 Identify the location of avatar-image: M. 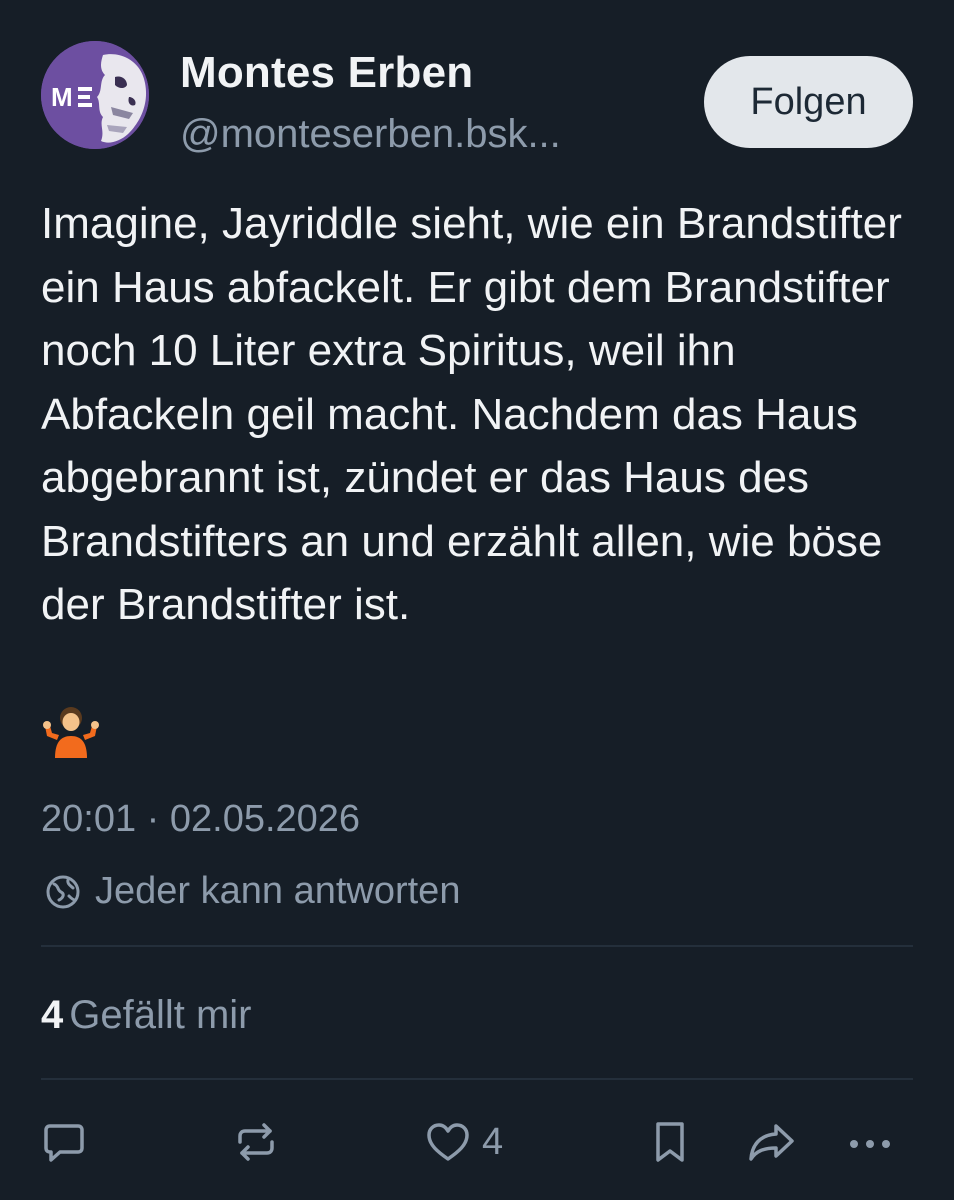
(95, 95).